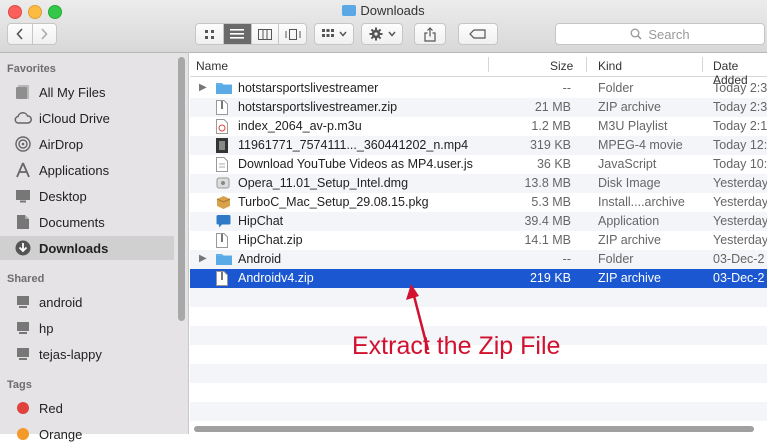  What do you see at coordinates (20, 34) in the screenshot?
I see `back-button` at bounding box center [20, 34].